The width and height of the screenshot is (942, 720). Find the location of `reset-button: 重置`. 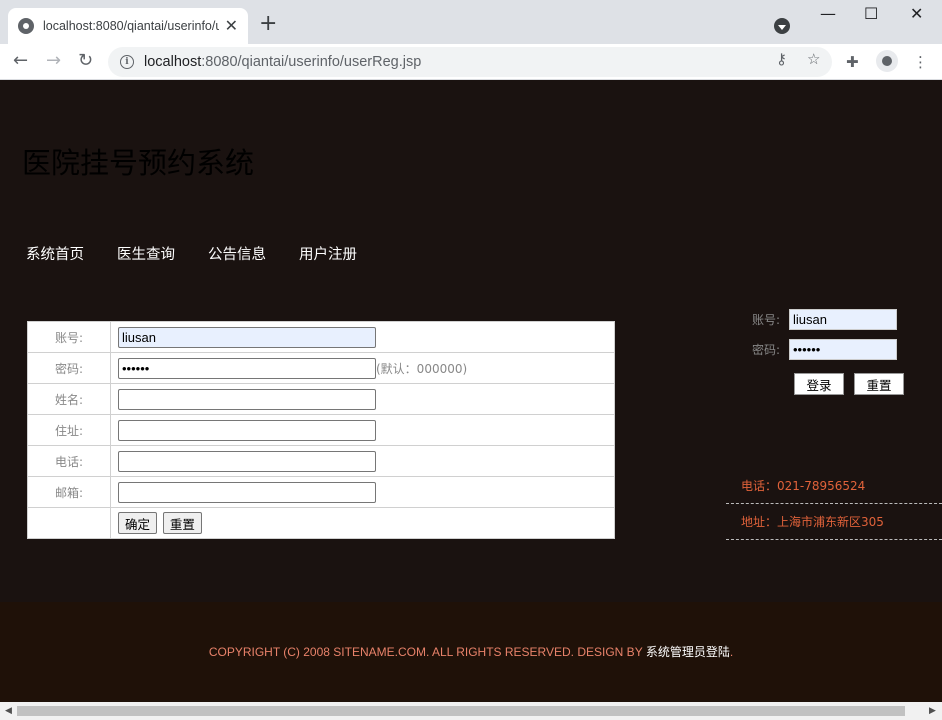

reset-button: 重置 is located at coordinates (182, 523).